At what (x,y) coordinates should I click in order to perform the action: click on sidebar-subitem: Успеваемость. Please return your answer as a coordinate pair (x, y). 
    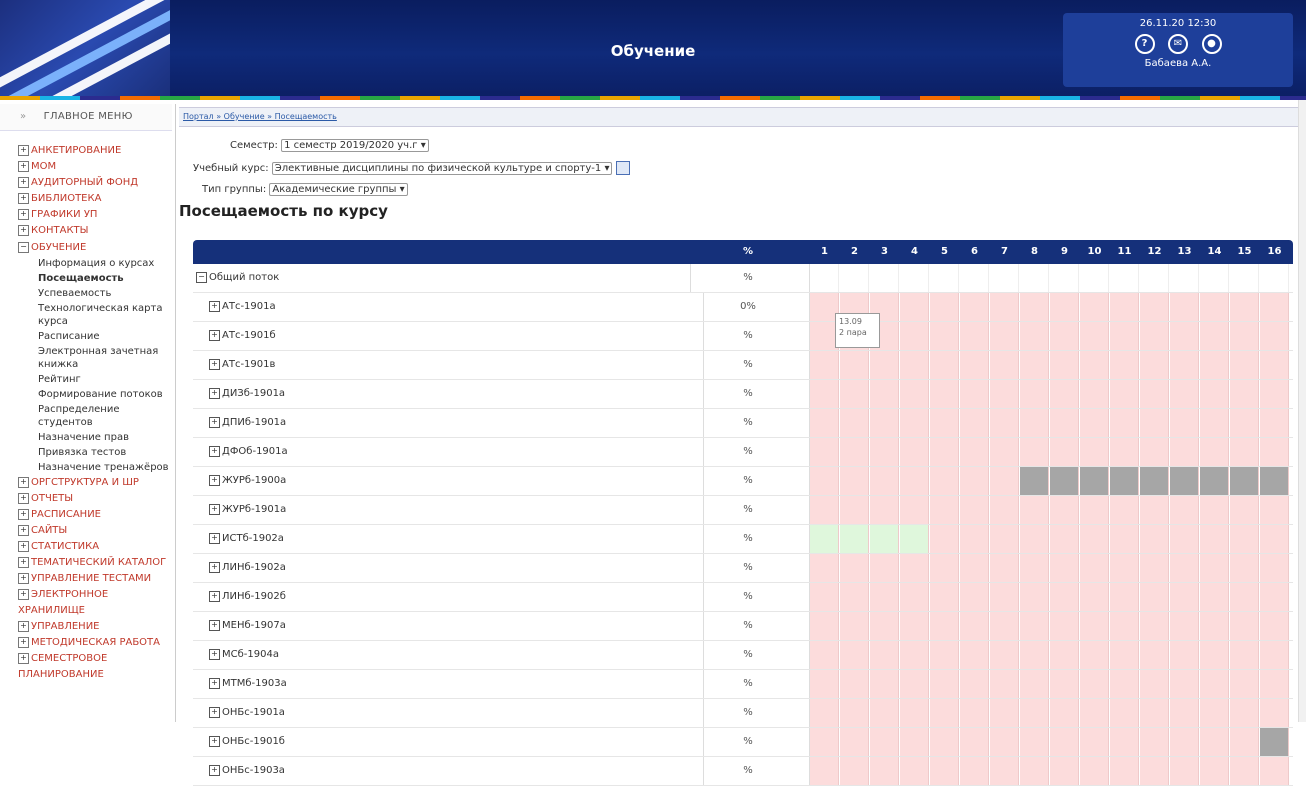
    Looking at the image, I should click on (86, 293).